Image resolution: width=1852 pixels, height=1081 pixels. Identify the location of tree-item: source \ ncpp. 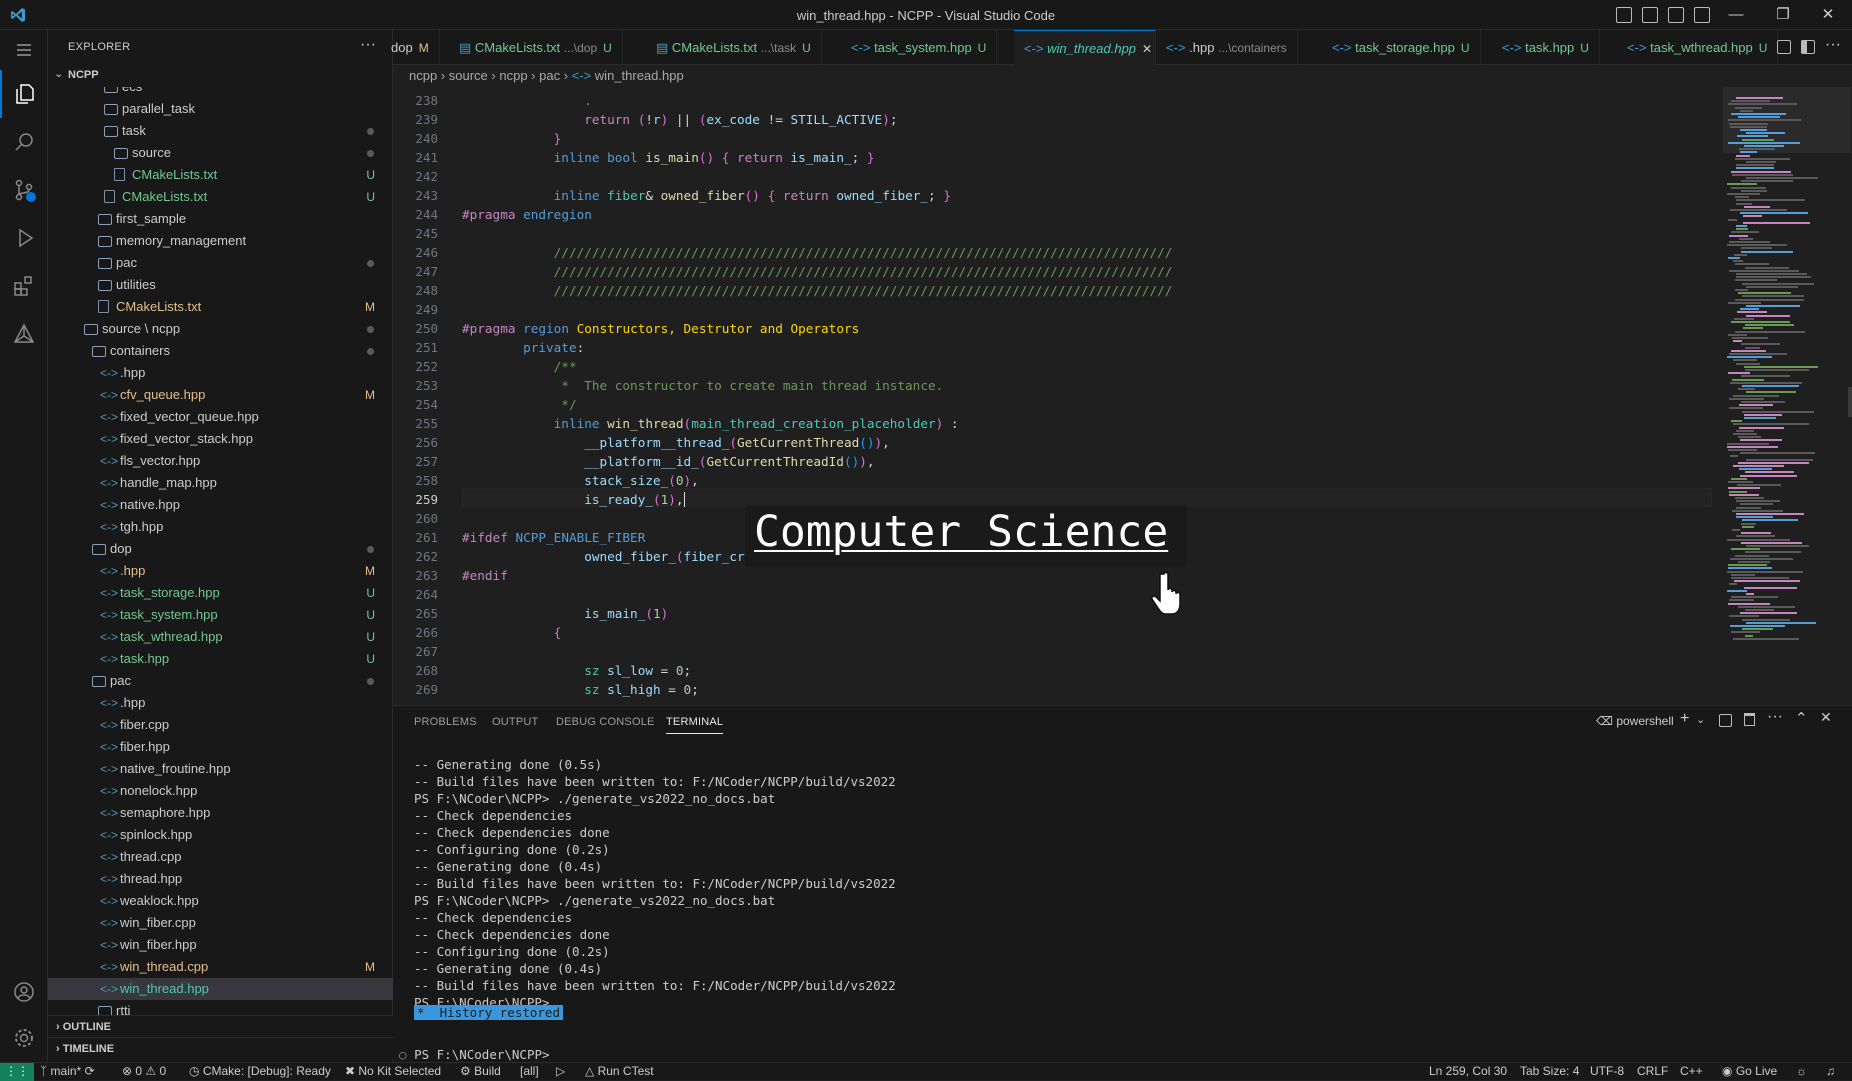
(220, 329).